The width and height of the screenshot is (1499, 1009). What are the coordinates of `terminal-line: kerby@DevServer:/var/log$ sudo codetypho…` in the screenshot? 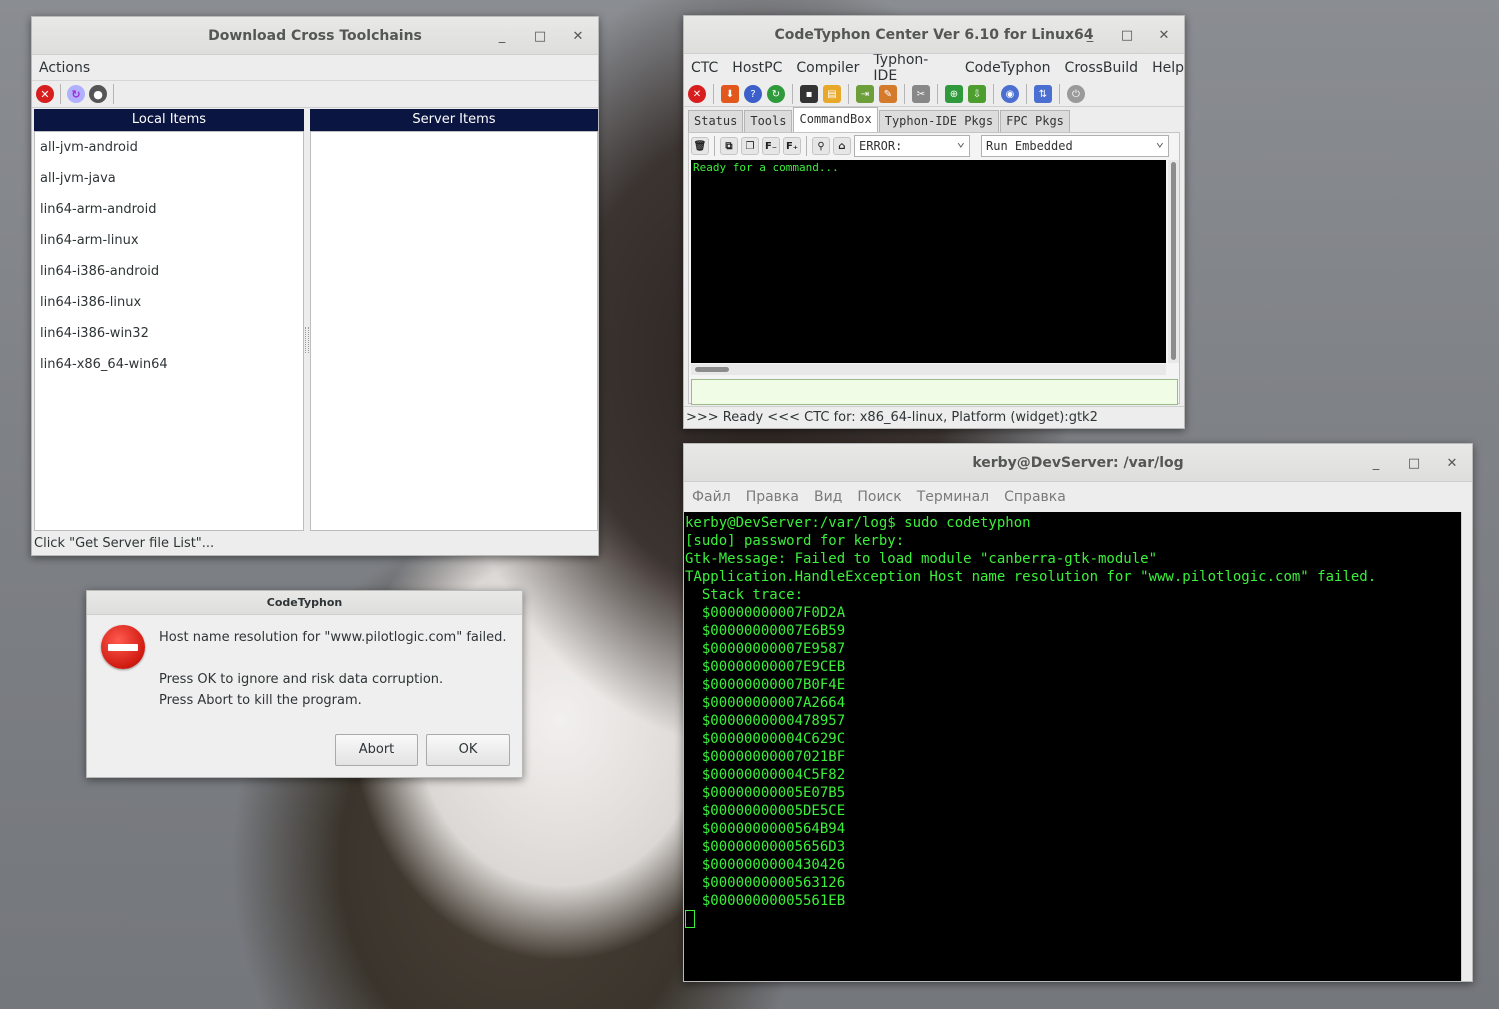 It's located at (858, 523).